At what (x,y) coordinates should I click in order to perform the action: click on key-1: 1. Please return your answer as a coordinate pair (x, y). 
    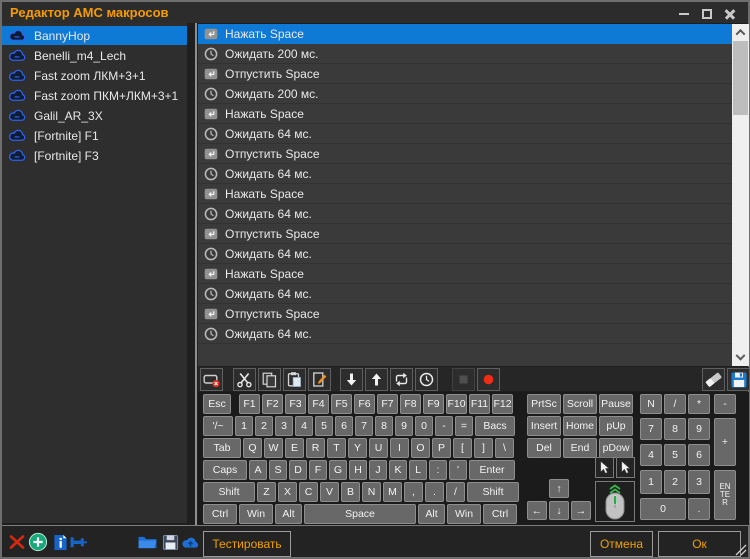
    Looking at the image, I should click on (244, 426).